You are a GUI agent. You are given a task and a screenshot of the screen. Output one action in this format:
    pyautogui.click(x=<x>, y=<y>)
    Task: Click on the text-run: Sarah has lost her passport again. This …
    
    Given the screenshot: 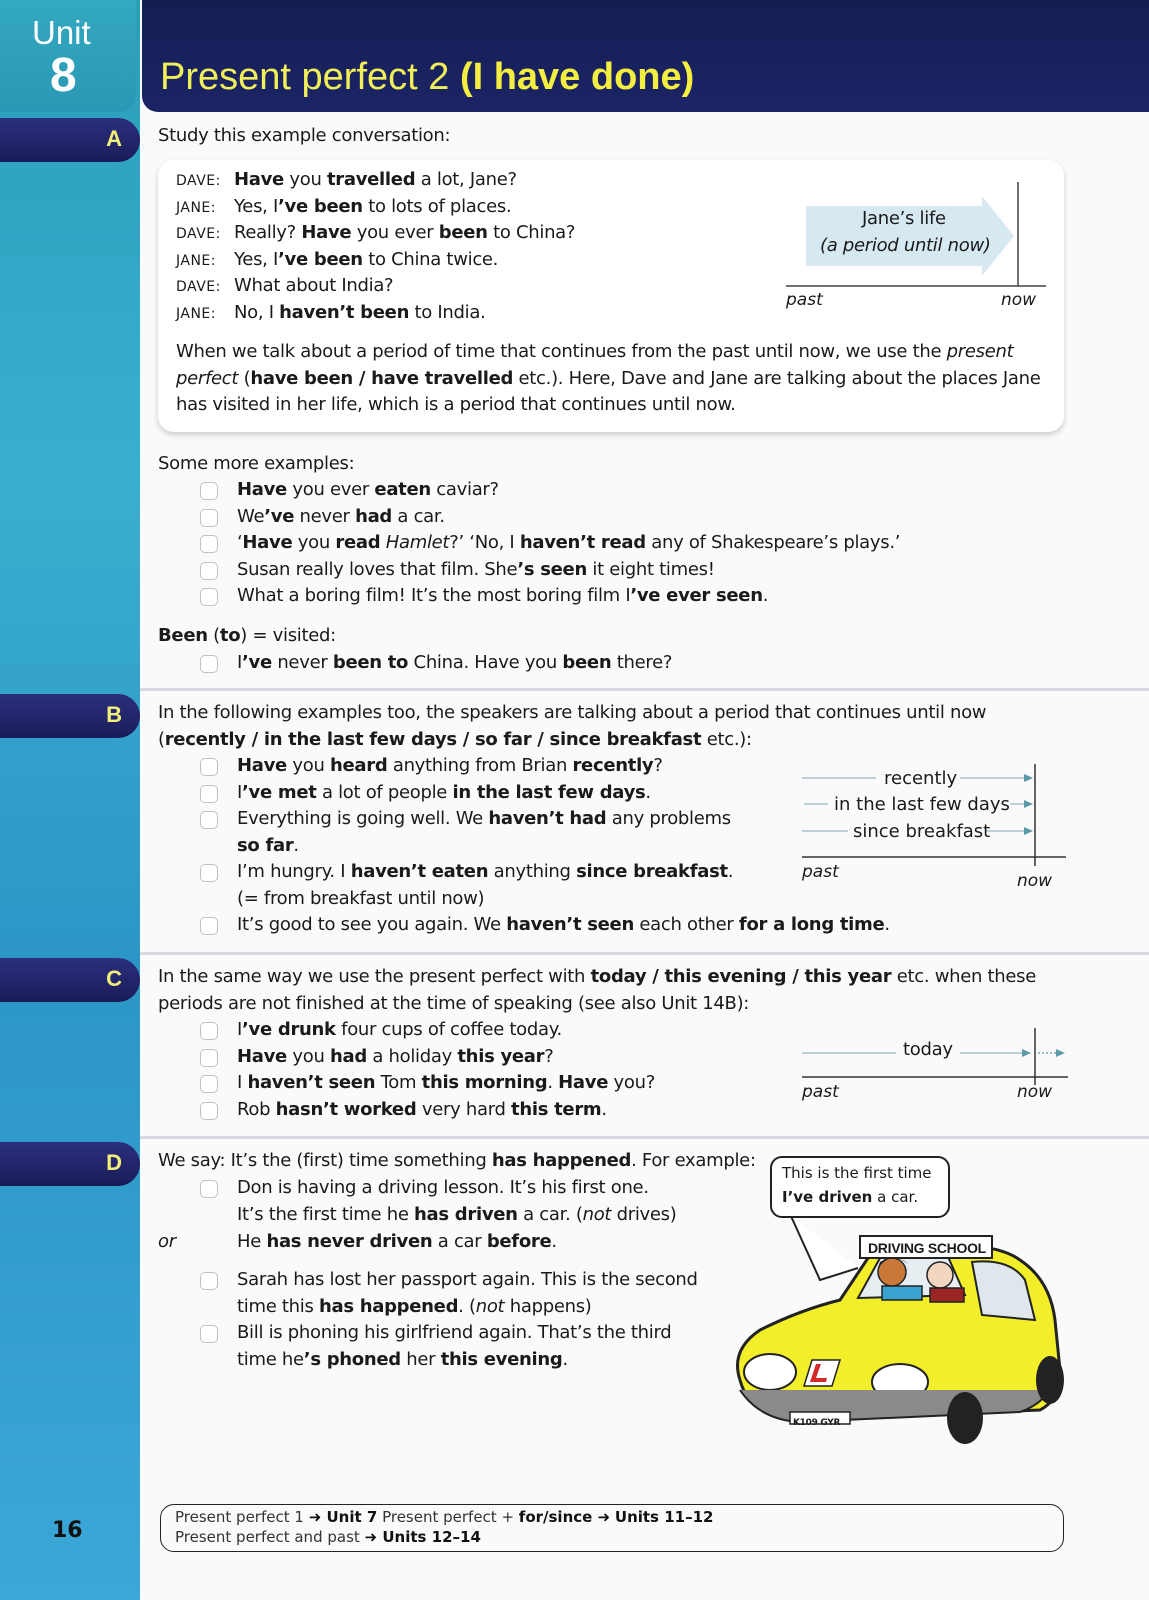 What is the action you would take?
    pyautogui.click(x=467, y=1279)
    